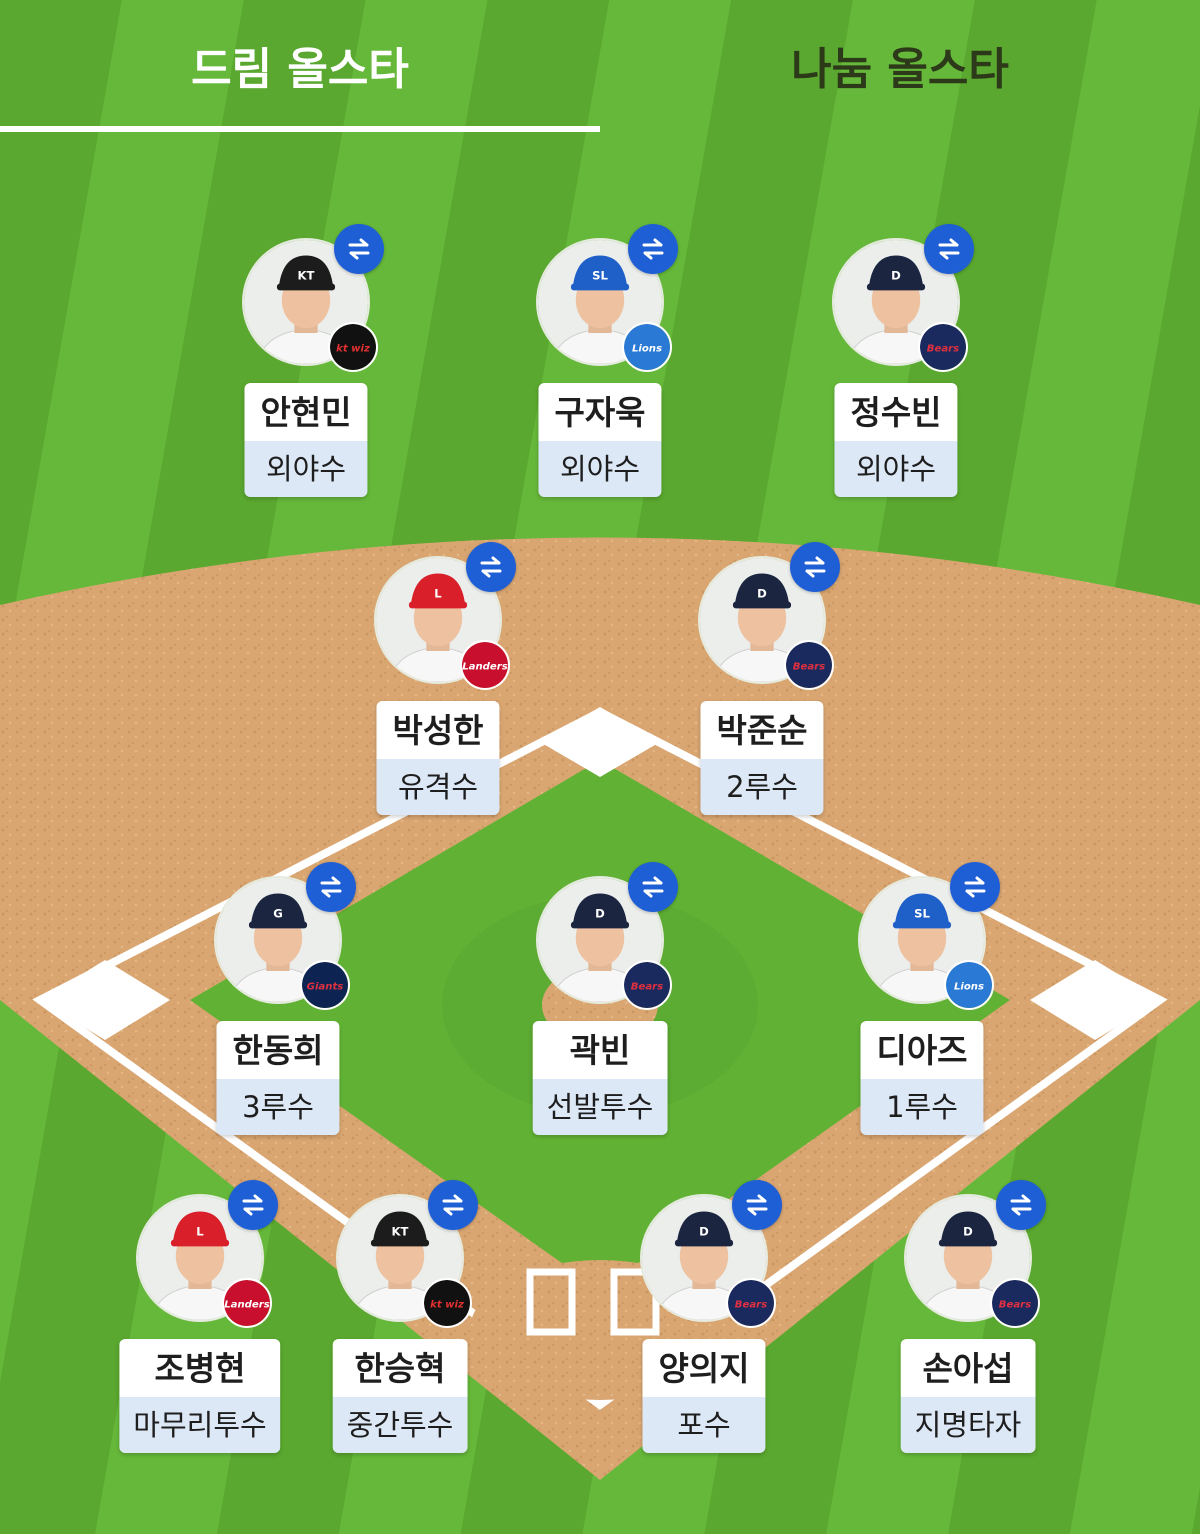 The width and height of the screenshot is (1200, 1534). Describe the element at coordinates (600, 1050) in the screenshot. I see `player-name: 곽빈` at that location.